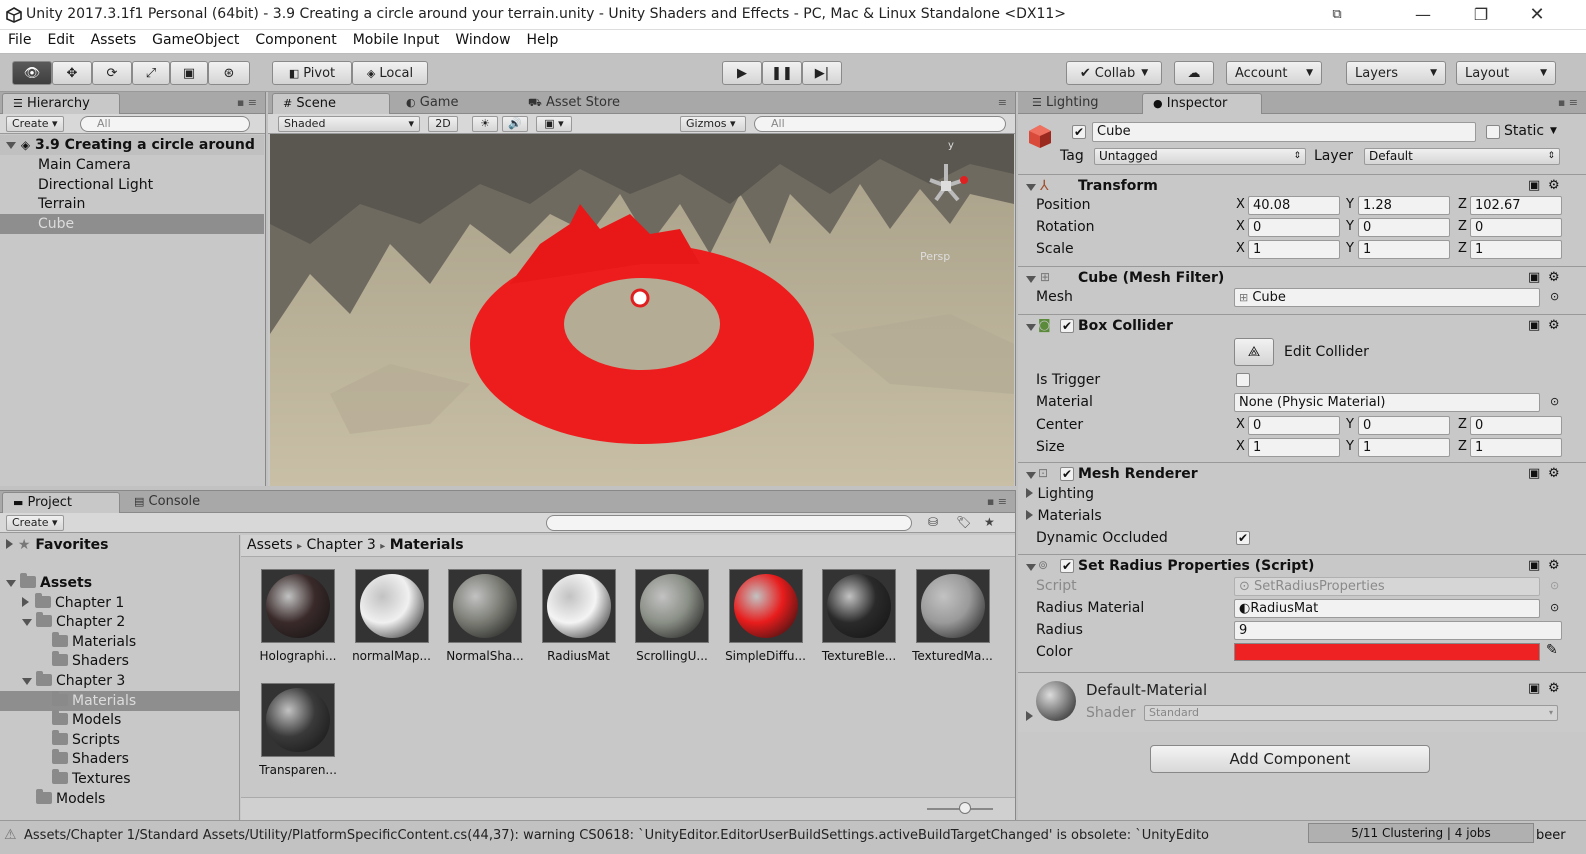 The height and width of the screenshot is (854, 1586). What do you see at coordinates (1079, 132) in the screenshot?
I see `object-active-checkbox: ✔` at bounding box center [1079, 132].